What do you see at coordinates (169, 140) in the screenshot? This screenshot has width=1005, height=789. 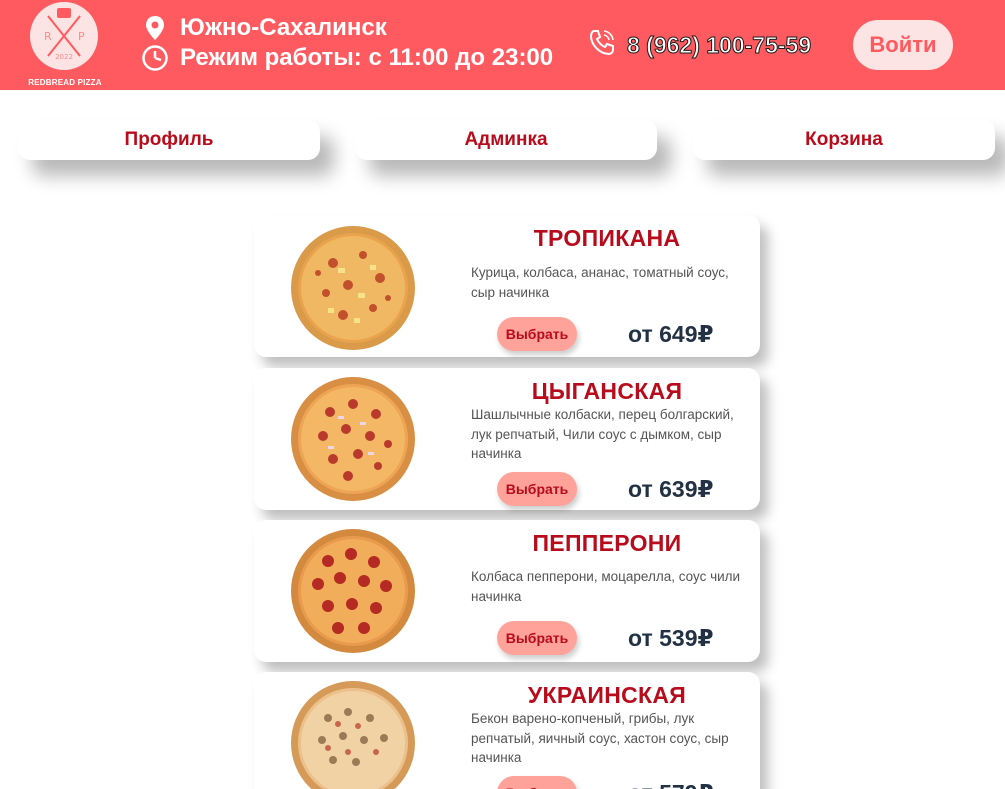 I see `nav-profile-button: Профиль` at bounding box center [169, 140].